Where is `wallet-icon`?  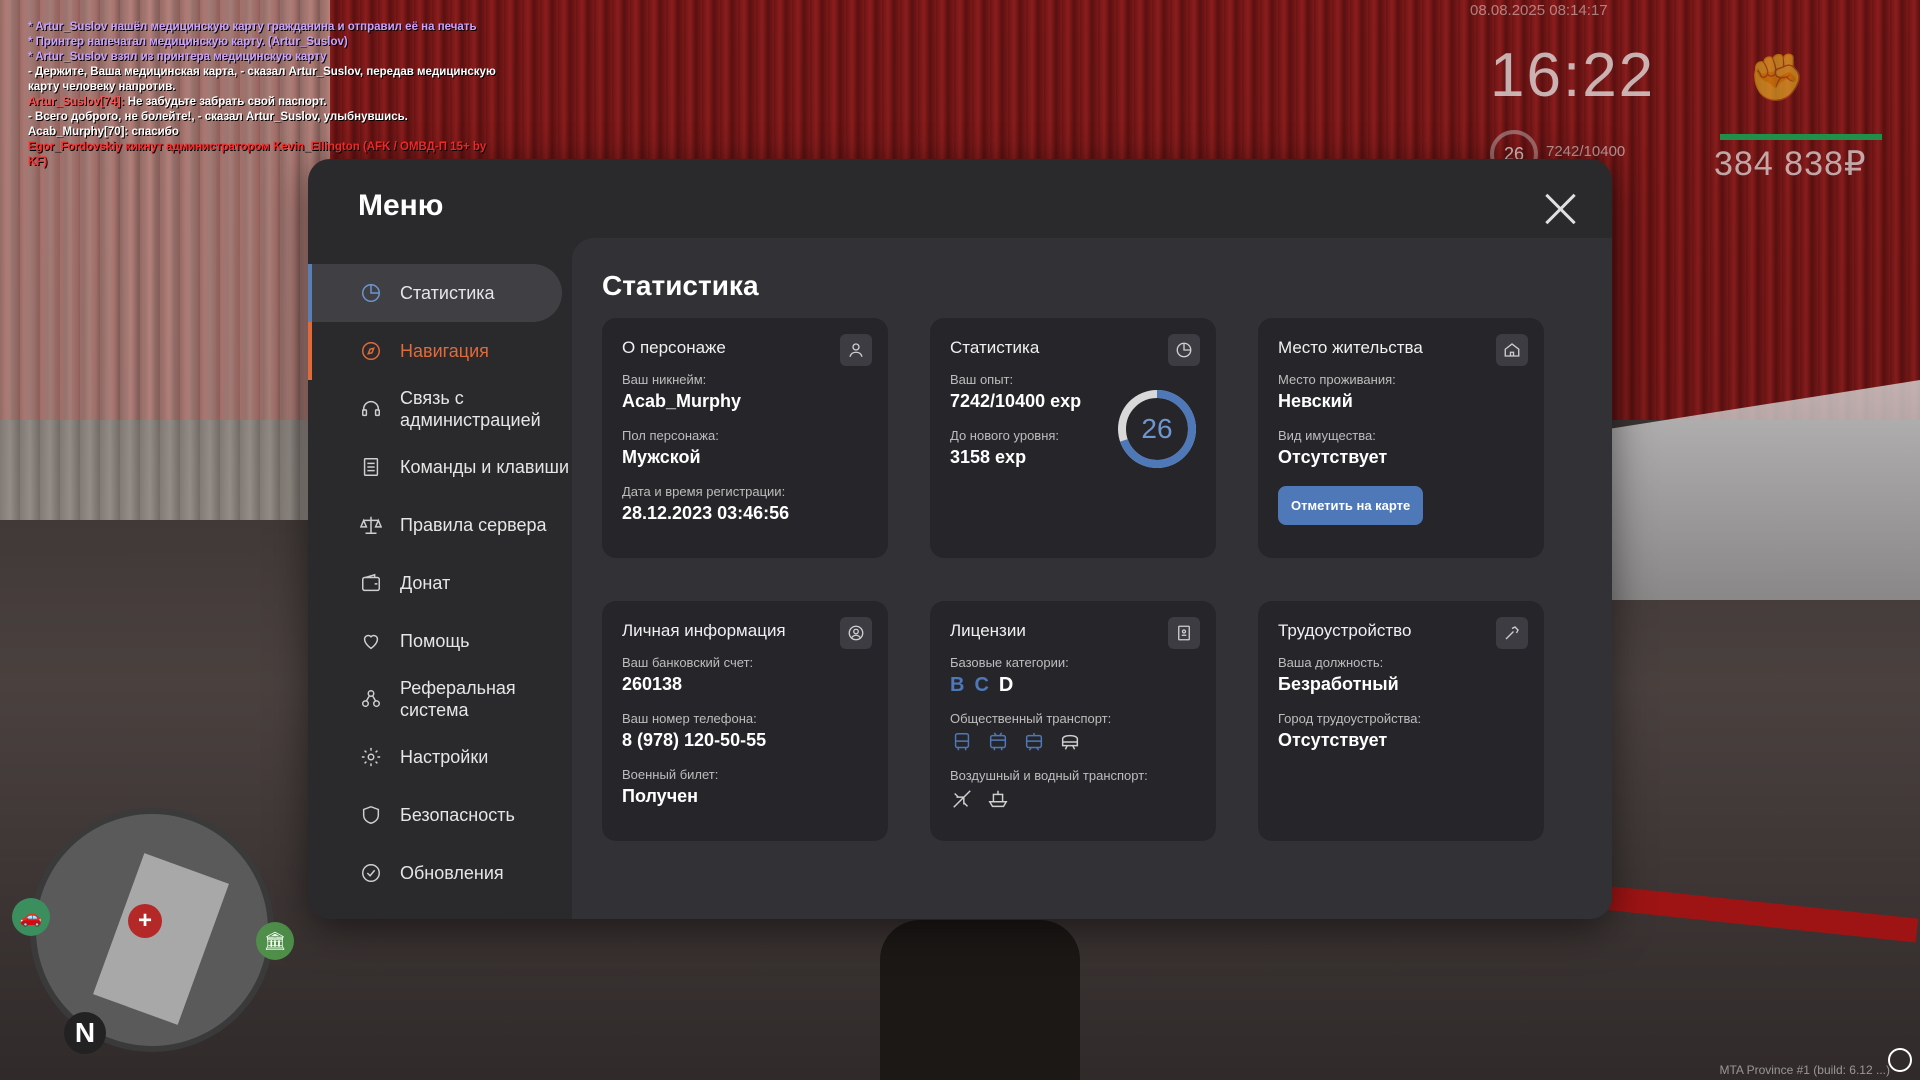
wallet-icon is located at coordinates (371, 583).